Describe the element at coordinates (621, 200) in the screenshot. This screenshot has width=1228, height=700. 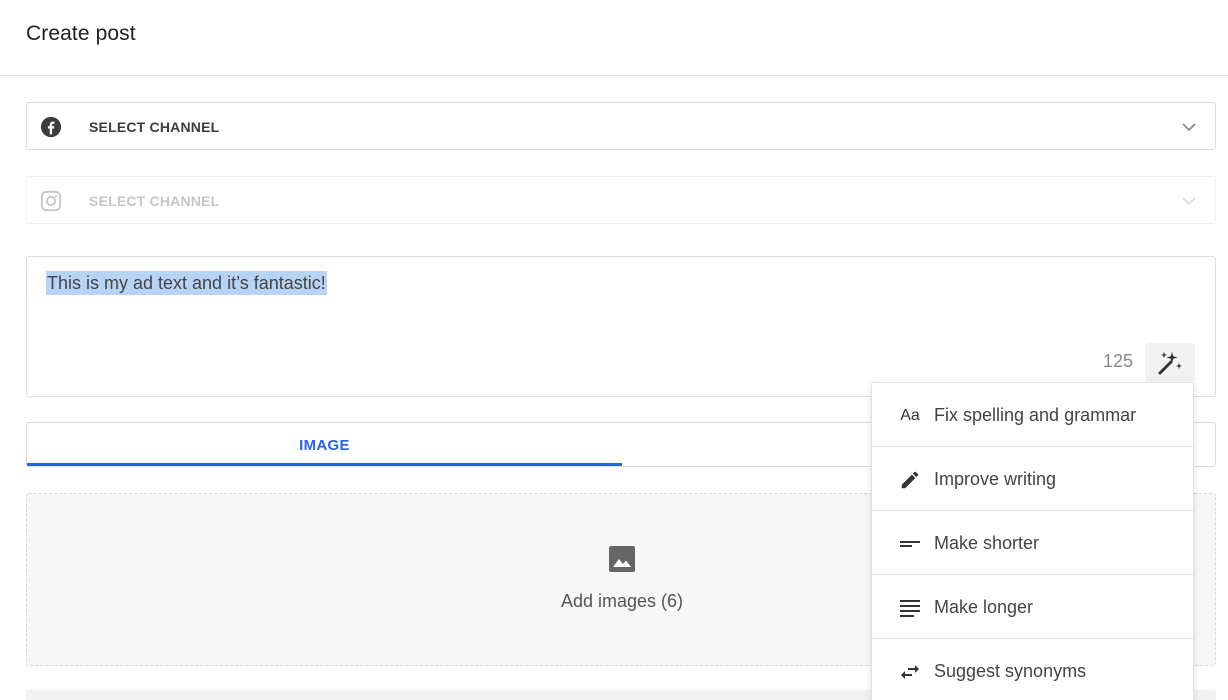
I see `instagram-channel-select: SELECT CHANNEL` at that location.